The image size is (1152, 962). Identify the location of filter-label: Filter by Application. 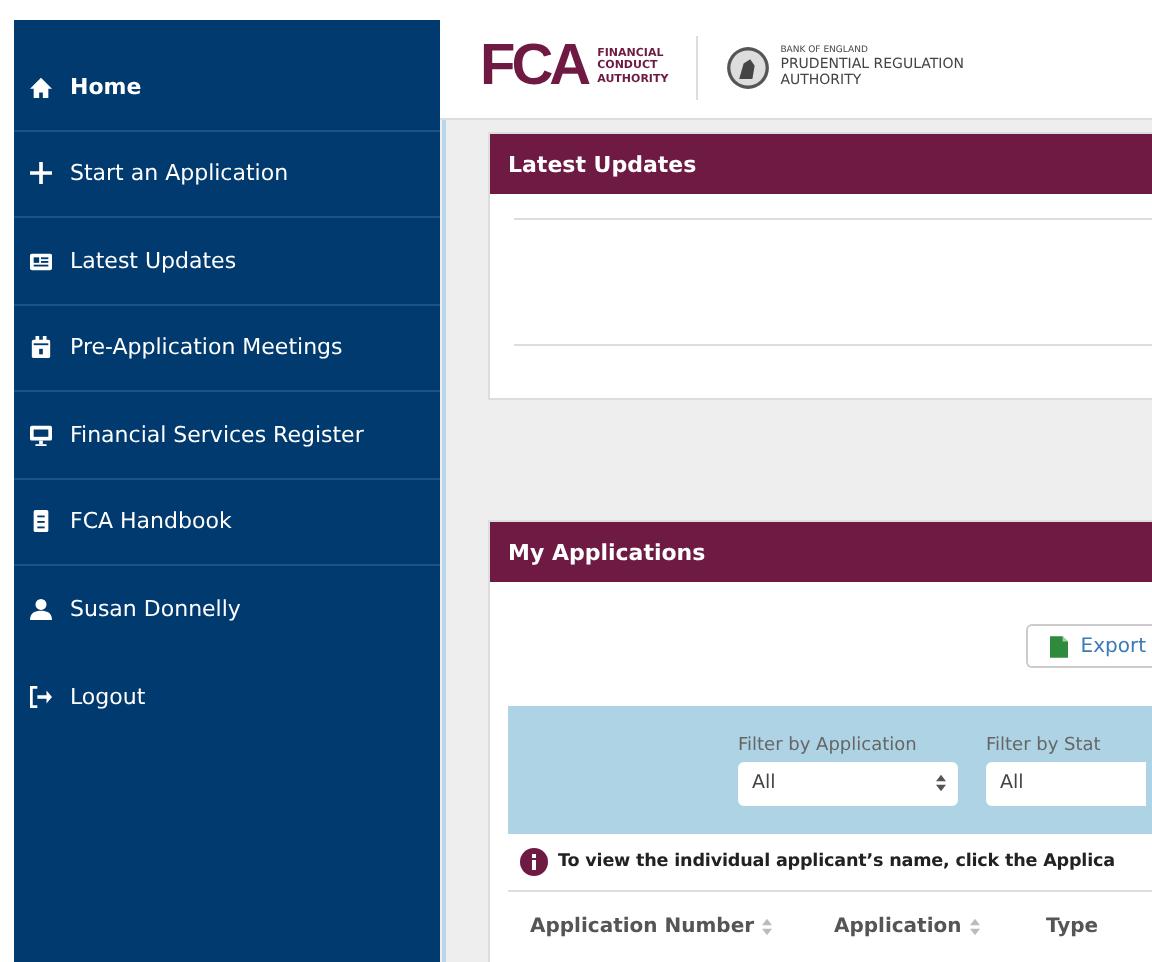
(828, 745).